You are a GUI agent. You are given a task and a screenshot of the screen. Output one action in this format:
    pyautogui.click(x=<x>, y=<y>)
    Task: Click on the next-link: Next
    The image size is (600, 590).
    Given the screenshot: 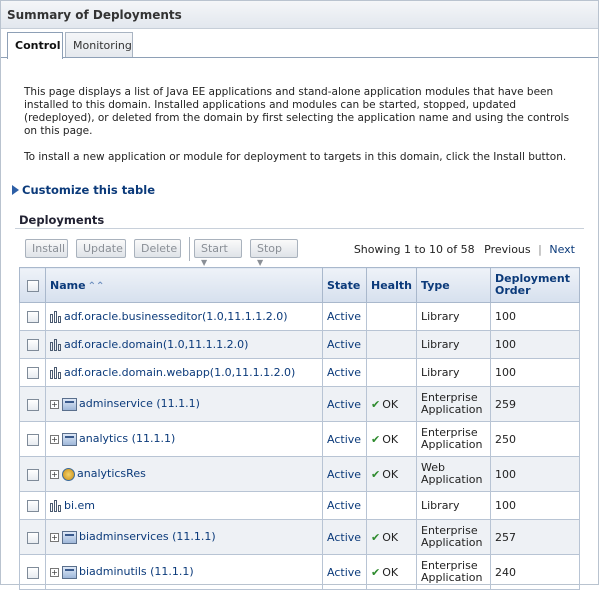 What is the action you would take?
    pyautogui.click(x=562, y=249)
    